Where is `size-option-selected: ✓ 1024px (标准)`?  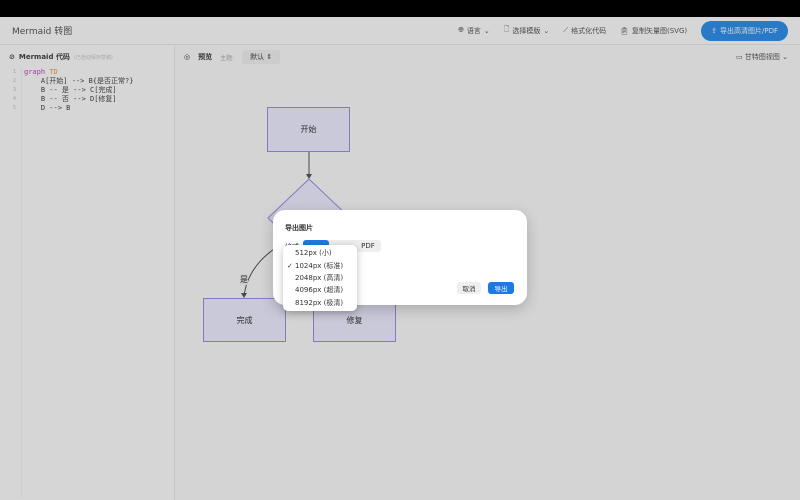 size-option-selected: ✓ 1024px (标准) is located at coordinates (320, 265).